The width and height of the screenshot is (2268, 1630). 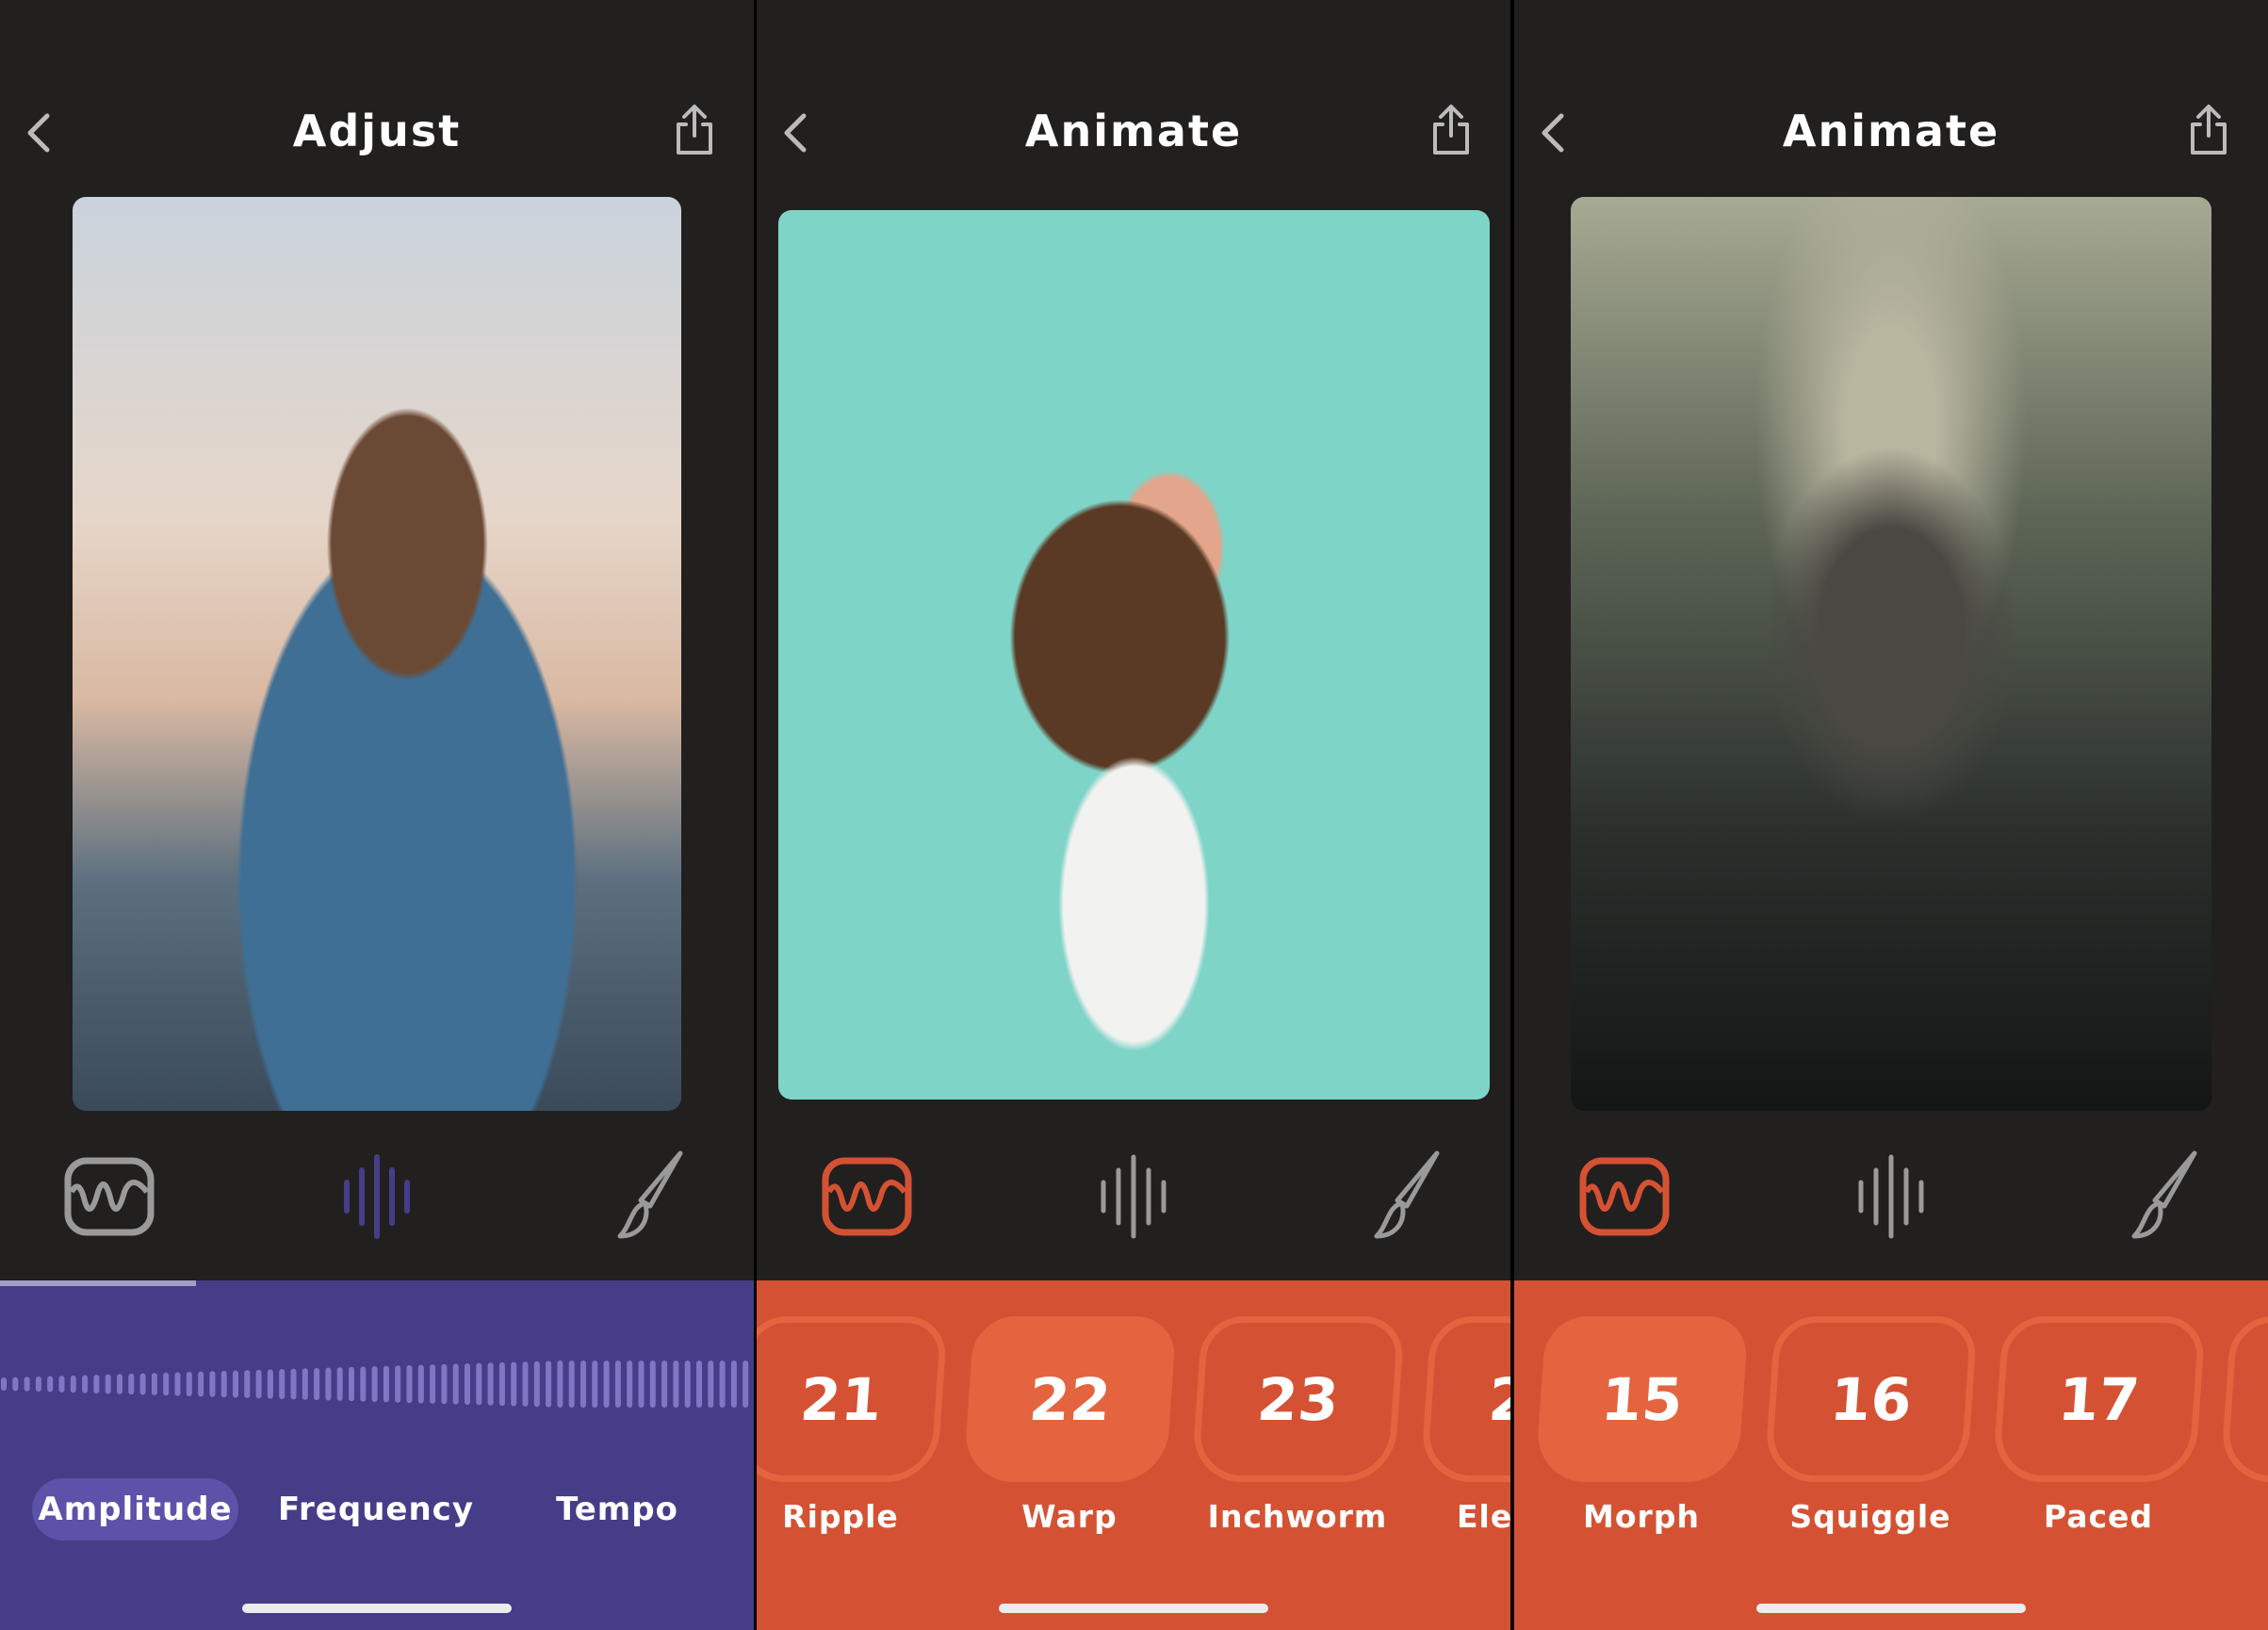 I want to click on effect-number: 2, so click(x=1498, y=1399).